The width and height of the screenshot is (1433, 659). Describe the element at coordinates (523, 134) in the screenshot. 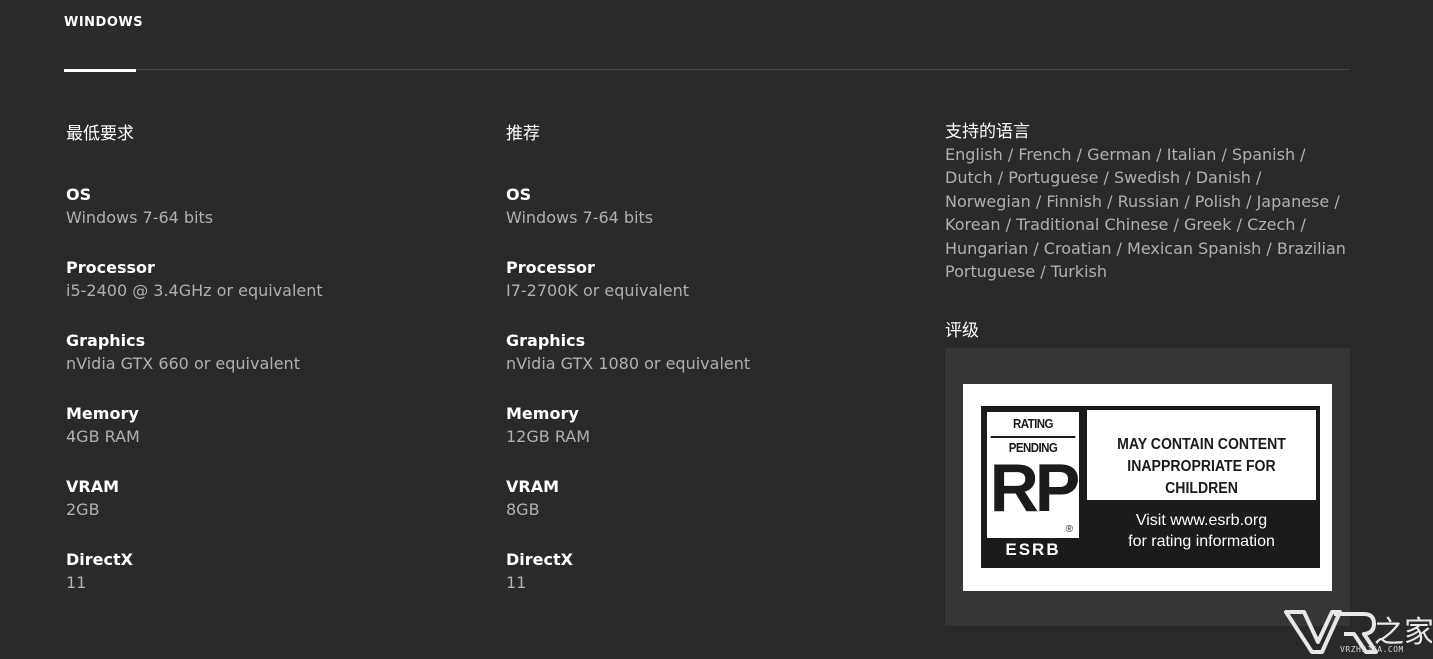

I see `recommended-heading: 推荐` at that location.